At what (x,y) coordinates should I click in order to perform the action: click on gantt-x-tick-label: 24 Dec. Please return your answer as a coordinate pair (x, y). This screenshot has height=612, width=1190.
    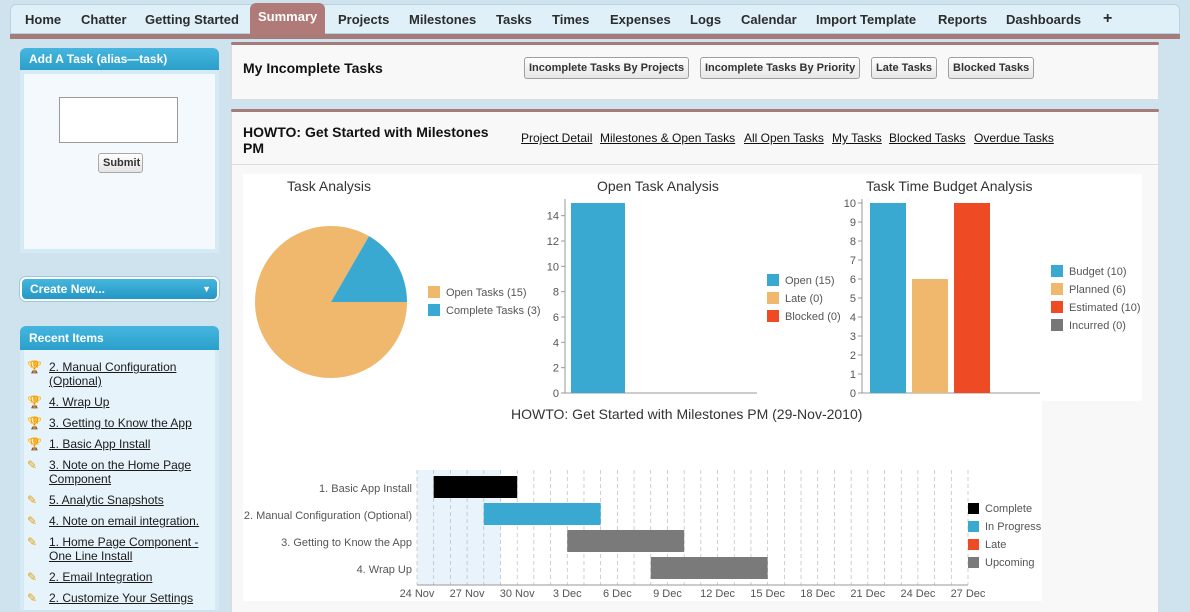
    Looking at the image, I should click on (917, 594).